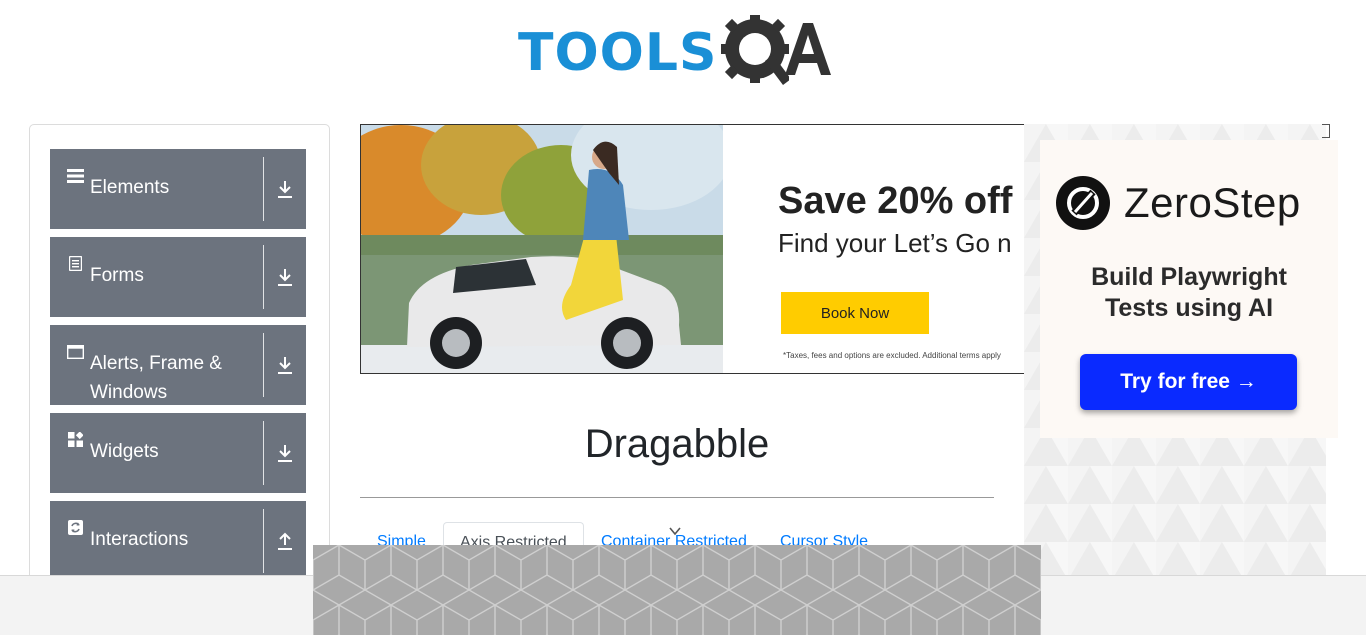 The height and width of the screenshot is (635, 1366). Describe the element at coordinates (178, 277) in the screenshot. I see `sidebar-item-forms: Forms` at that location.